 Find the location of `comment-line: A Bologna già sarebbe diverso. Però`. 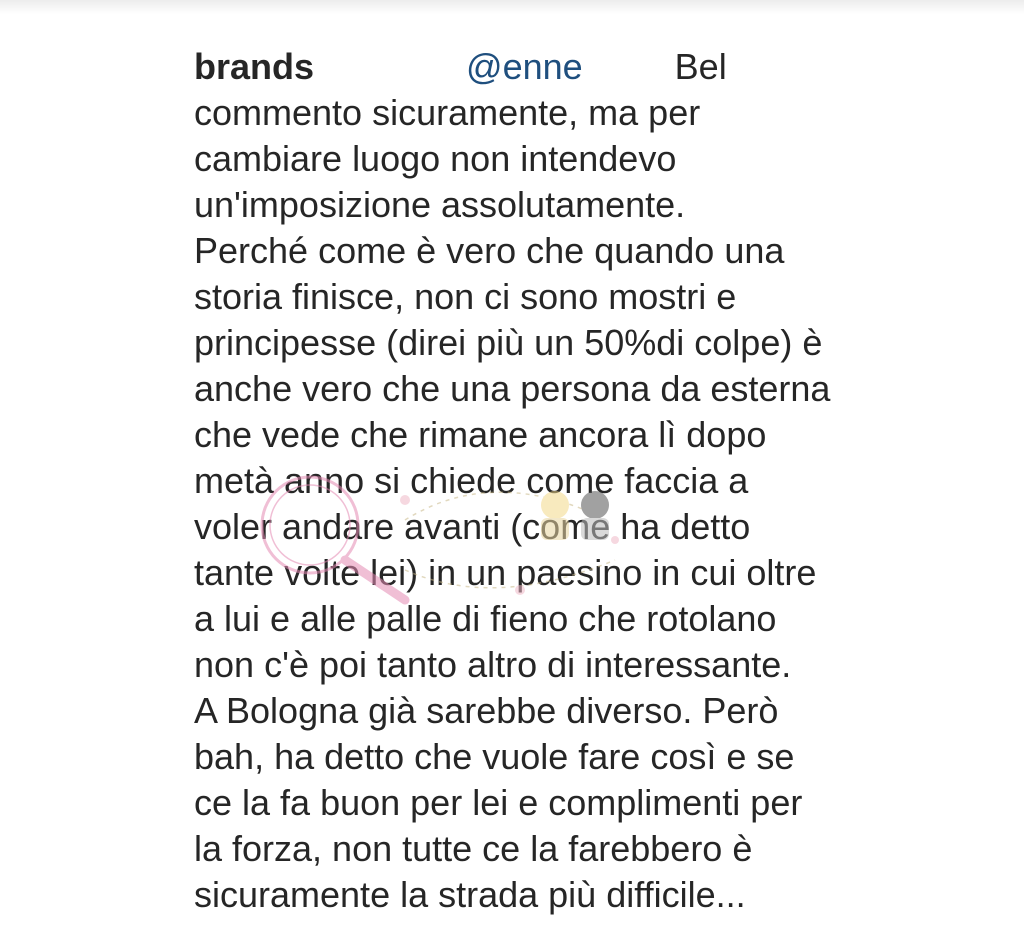

comment-line: A Bologna già sarebbe diverso. Però is located at coordinates (486, 710).